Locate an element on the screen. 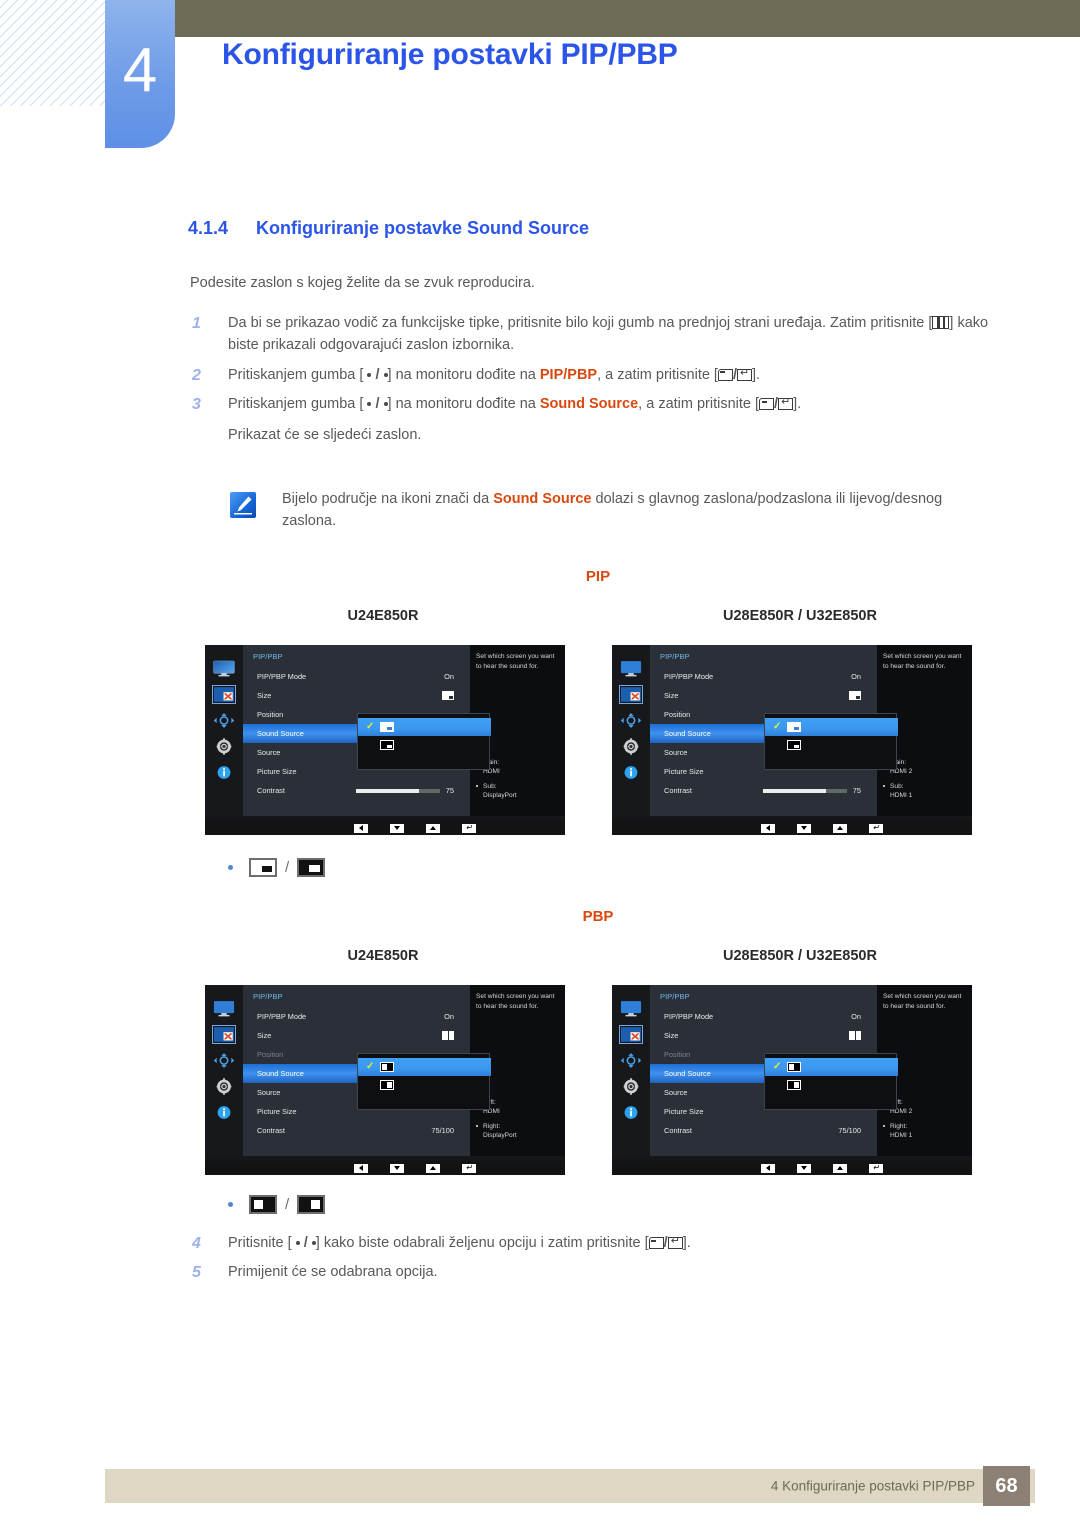 Image resolution: width=1080 pixels, height=1527 pixels. osd-row-label: Size is located at coordinates (264, 1035).